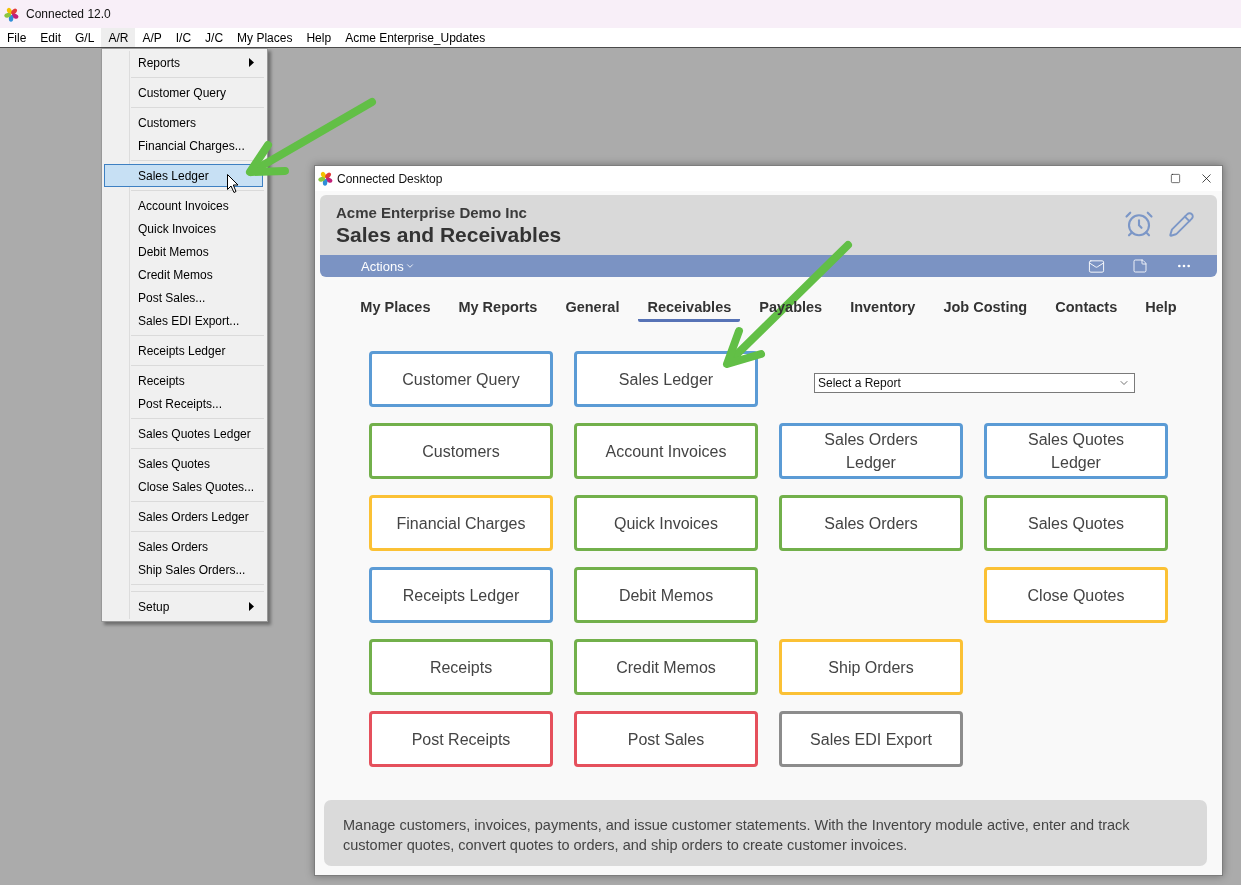 The height and width of the screenshot is (885, 1241). What do you see at coordinates (461, 451) in the screenshot?
I see `shortcut-button: Customers` at bounding box center [461, 451].